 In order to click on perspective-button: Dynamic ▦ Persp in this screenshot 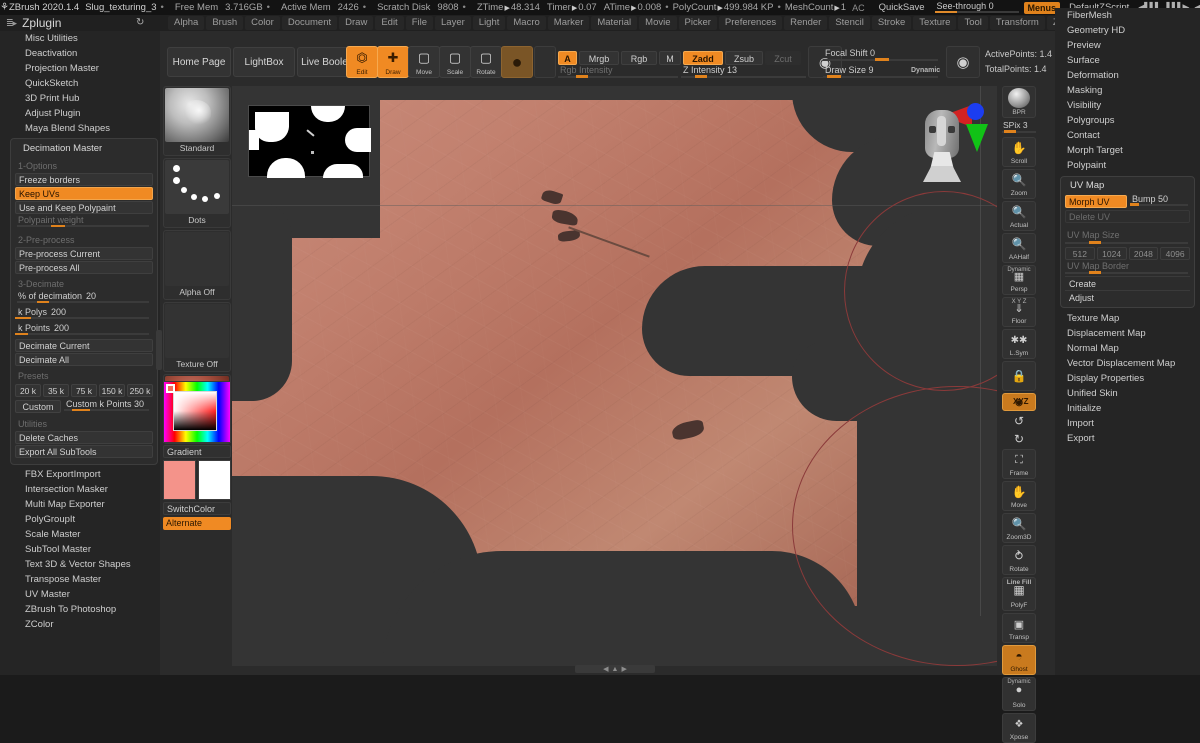, I will do `click(1019, 280)`.